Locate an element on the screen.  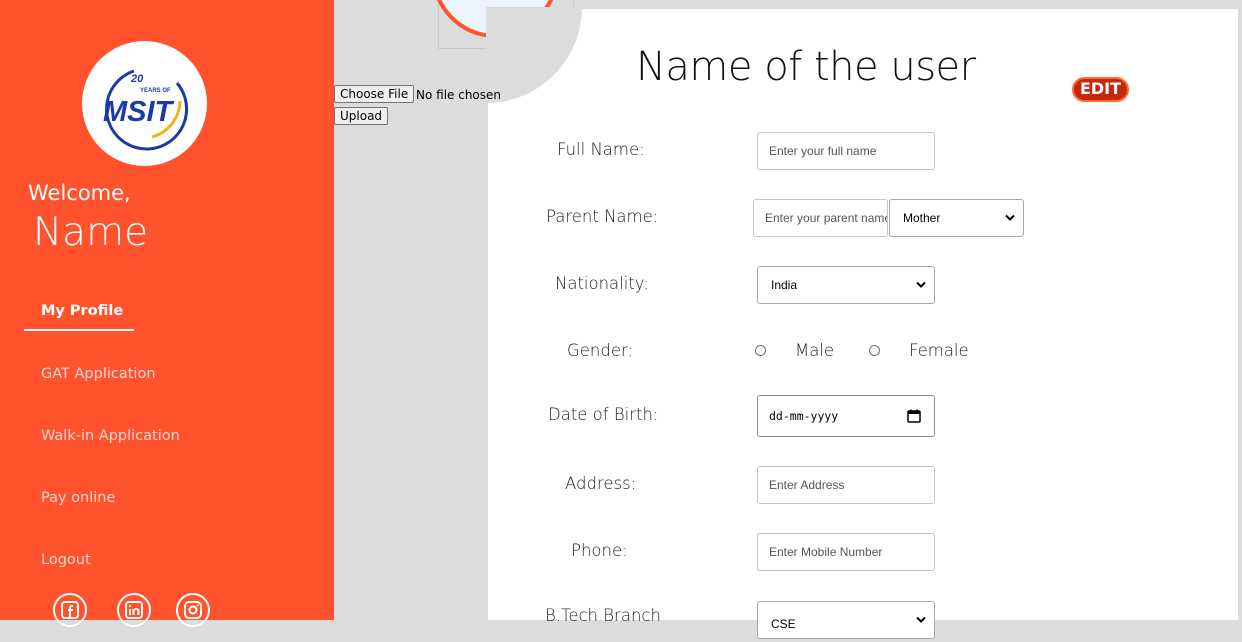
dob-placeholder: dd-mm-yyyy is located at coordinates (804, 416).